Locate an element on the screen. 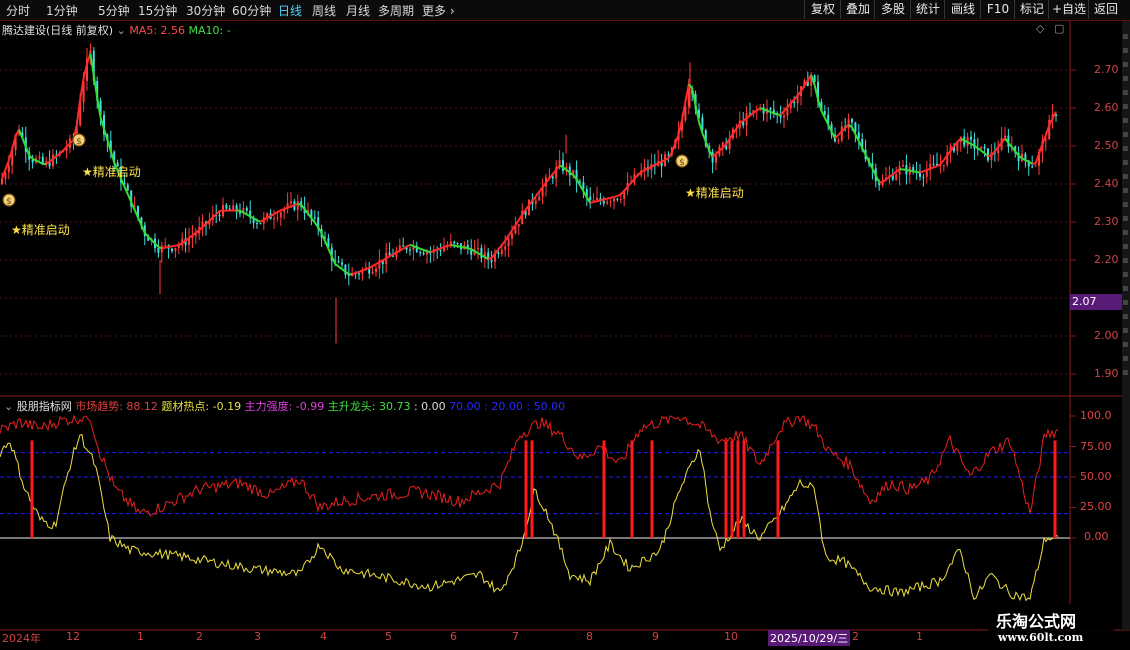  watermark-url: www.60lt.com is located at coordinates (1041, 637).